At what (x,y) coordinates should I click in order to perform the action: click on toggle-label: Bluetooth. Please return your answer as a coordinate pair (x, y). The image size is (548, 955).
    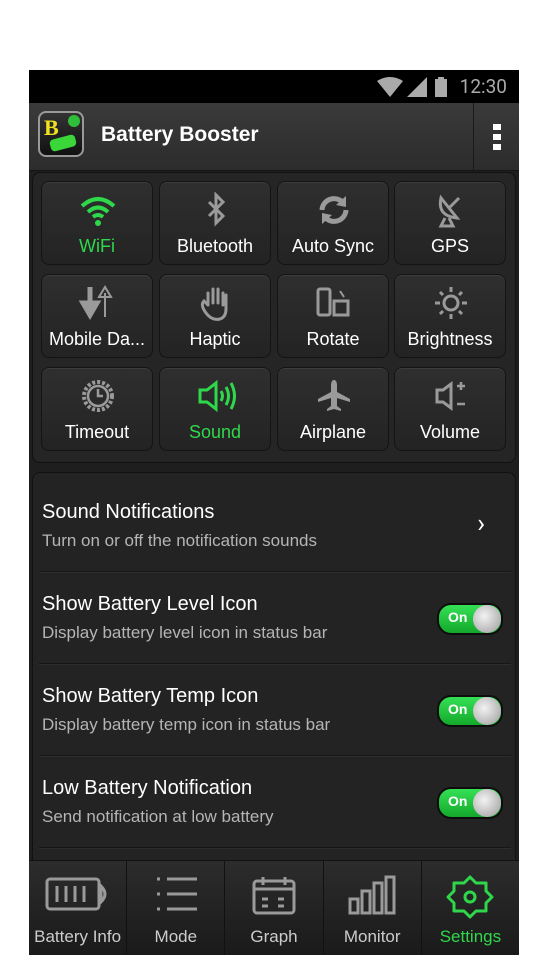
    Looking at the image, I should click on (215, 246).